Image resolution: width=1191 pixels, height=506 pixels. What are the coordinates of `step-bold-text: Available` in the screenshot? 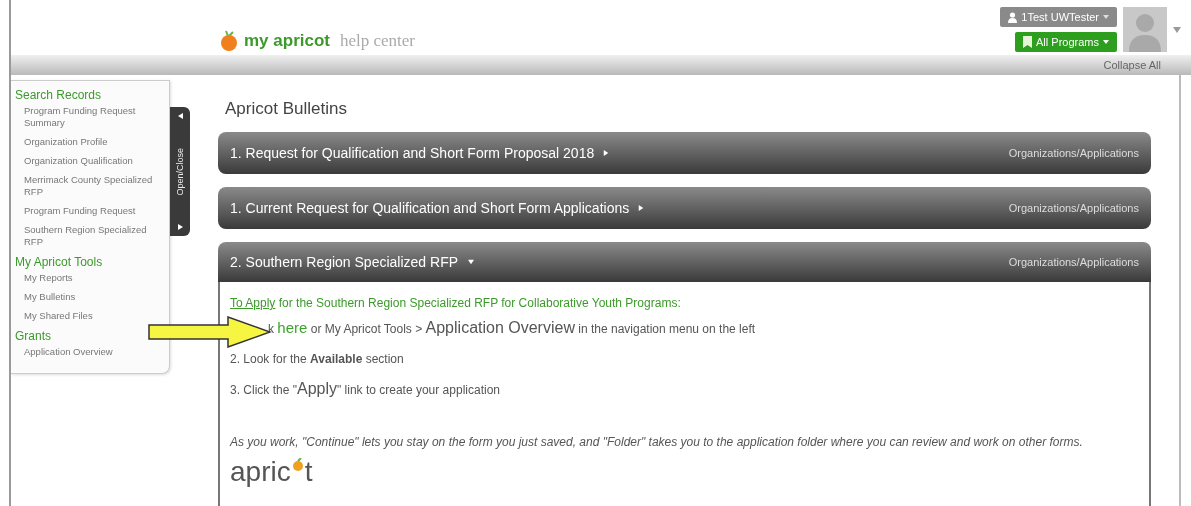 It's located at (336, 359).